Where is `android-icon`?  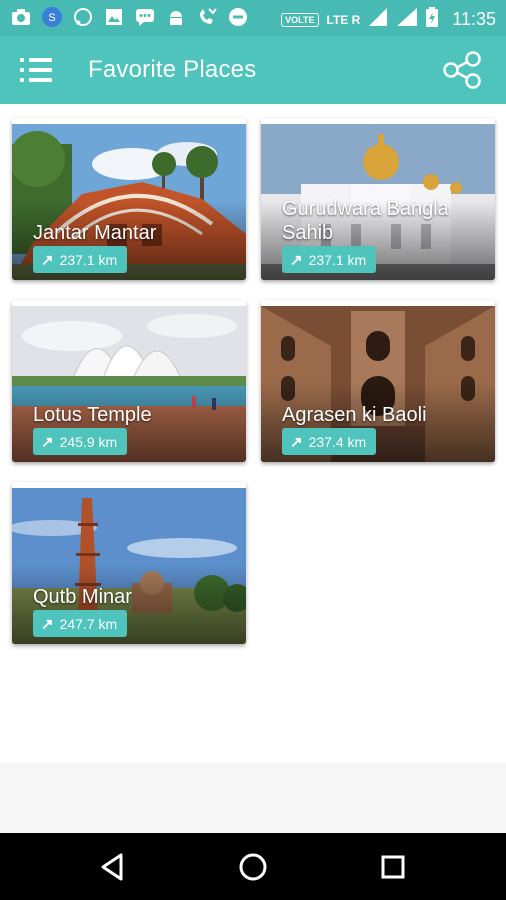 android-icon is located at coordinates (176, 17).